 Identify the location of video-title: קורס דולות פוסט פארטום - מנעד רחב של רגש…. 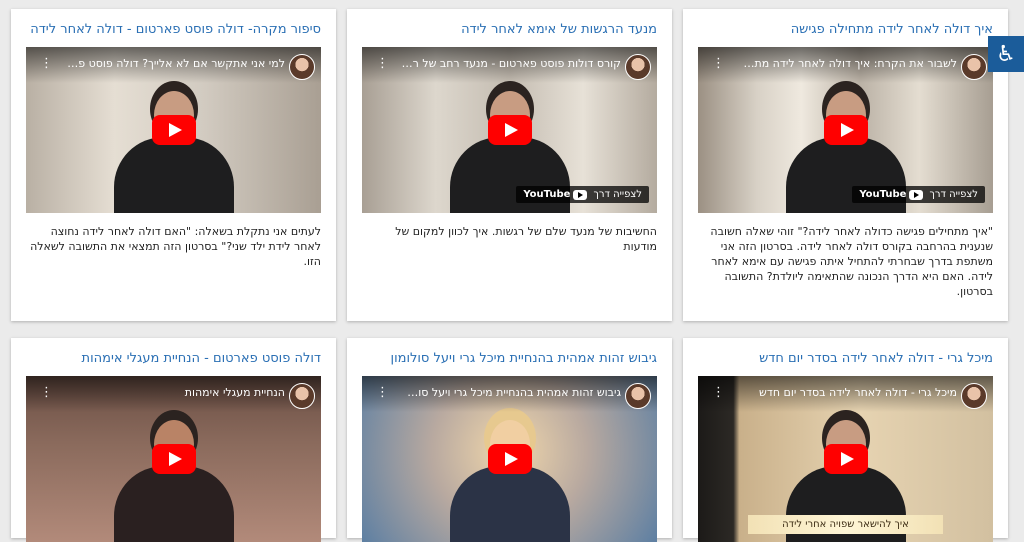
(511, 64).